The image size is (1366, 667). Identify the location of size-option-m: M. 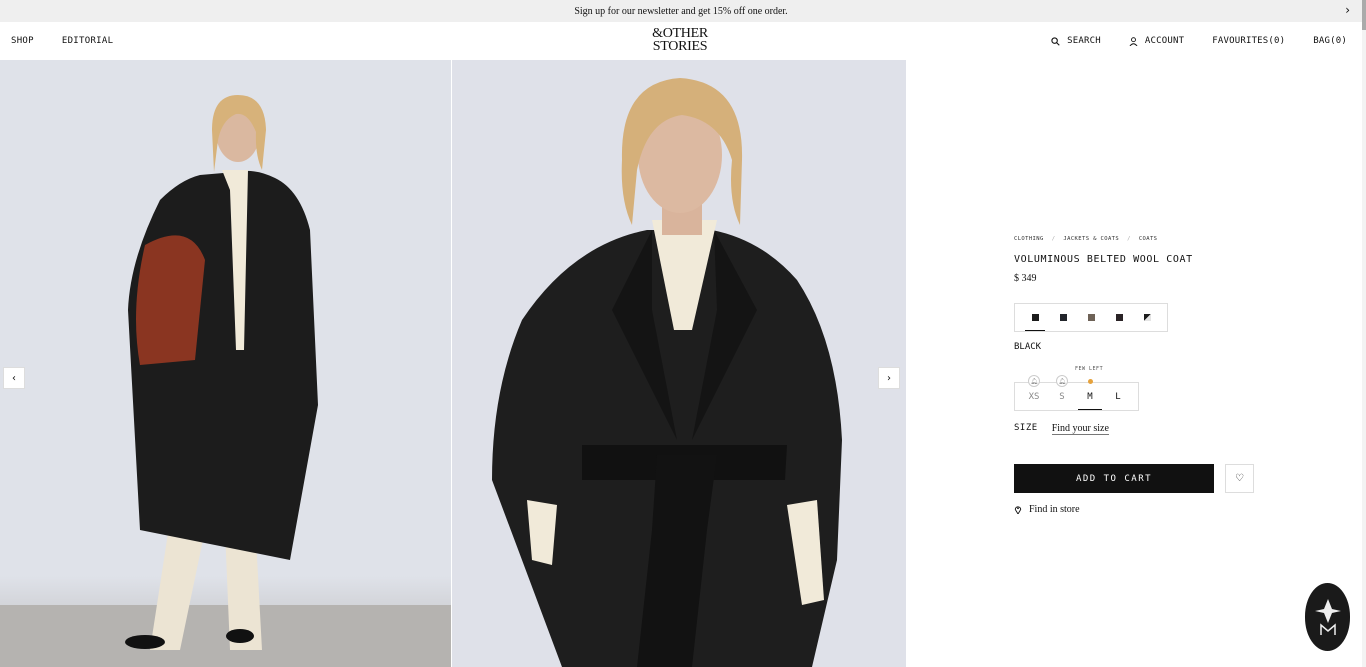
(1090, 394).